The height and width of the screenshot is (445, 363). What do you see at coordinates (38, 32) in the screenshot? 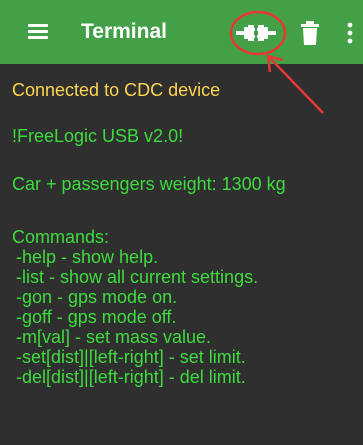
I see `hamburger-menu-icon` at bounding box center [38, 32].